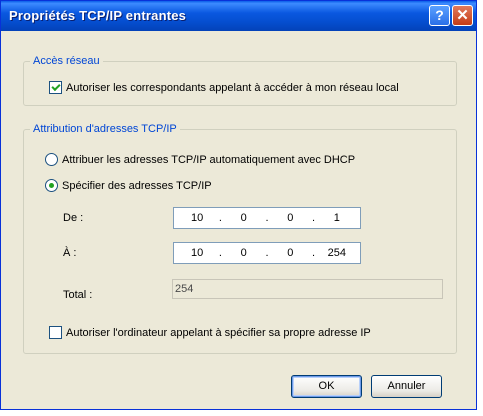 The image size is (483, 416). What do you see at coordinates (337, 253) in the screenshot?
I see `to-octet-4: 254` at bounding box center [337, 253].